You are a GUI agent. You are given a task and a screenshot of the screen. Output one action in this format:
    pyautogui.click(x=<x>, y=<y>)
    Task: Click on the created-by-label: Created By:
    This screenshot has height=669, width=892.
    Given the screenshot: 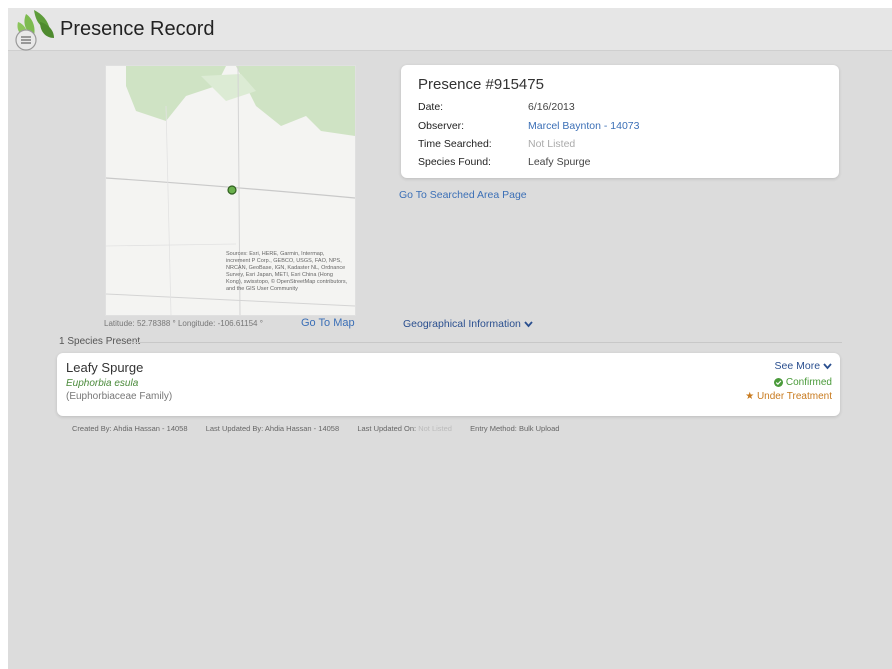 What is the action you would take?
    pyautogui.click(x=92, y=428)
    